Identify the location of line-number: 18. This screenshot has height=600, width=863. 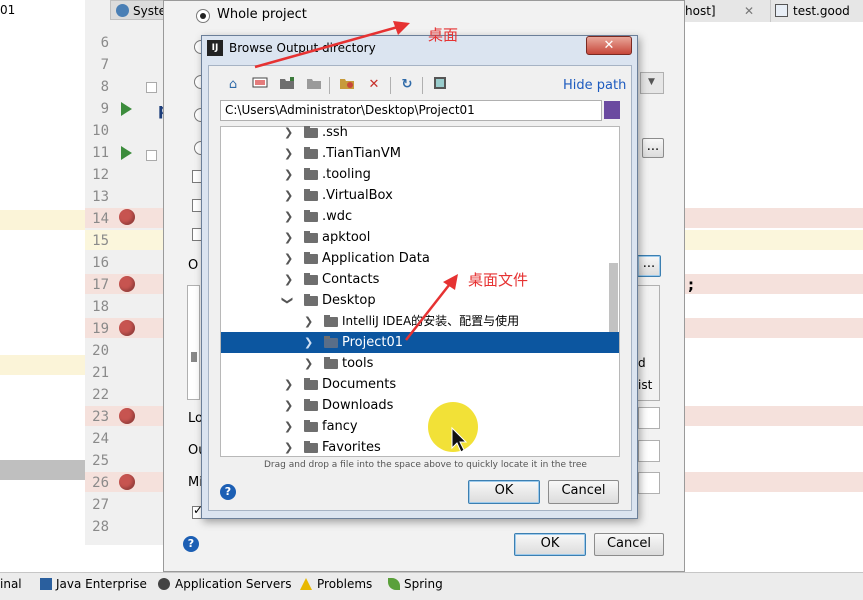
(100, 307).